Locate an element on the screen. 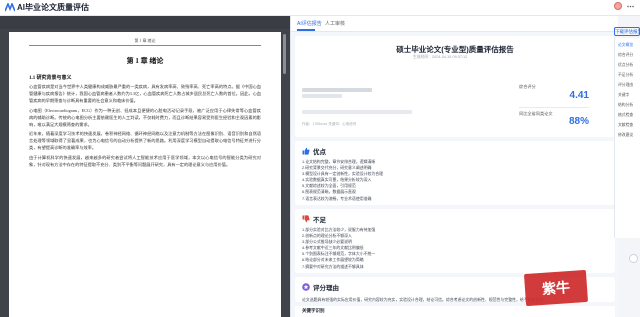 The image size is (640, 317). report-meta: 生成时间：2024-04-15 09:37:12 is located at coordinates (440, 57).